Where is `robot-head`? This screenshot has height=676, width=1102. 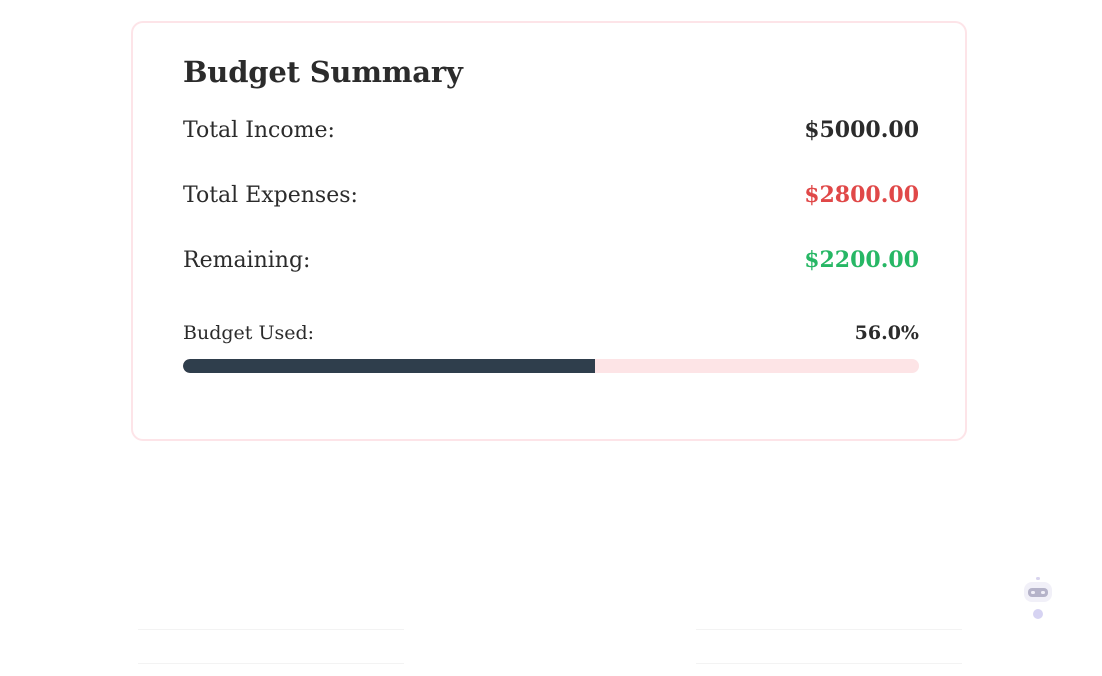 robot-head is located at coordinates (1038, 592).